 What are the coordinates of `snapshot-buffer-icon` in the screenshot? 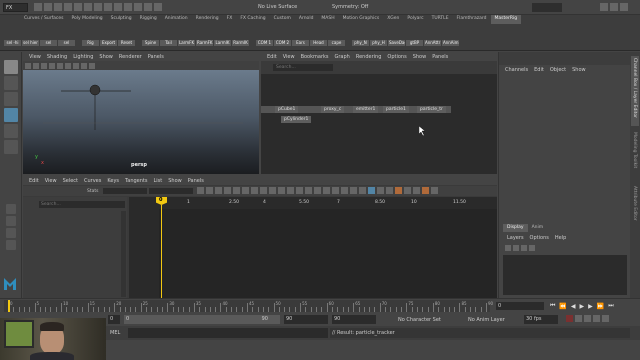 It's located at (335, 190).